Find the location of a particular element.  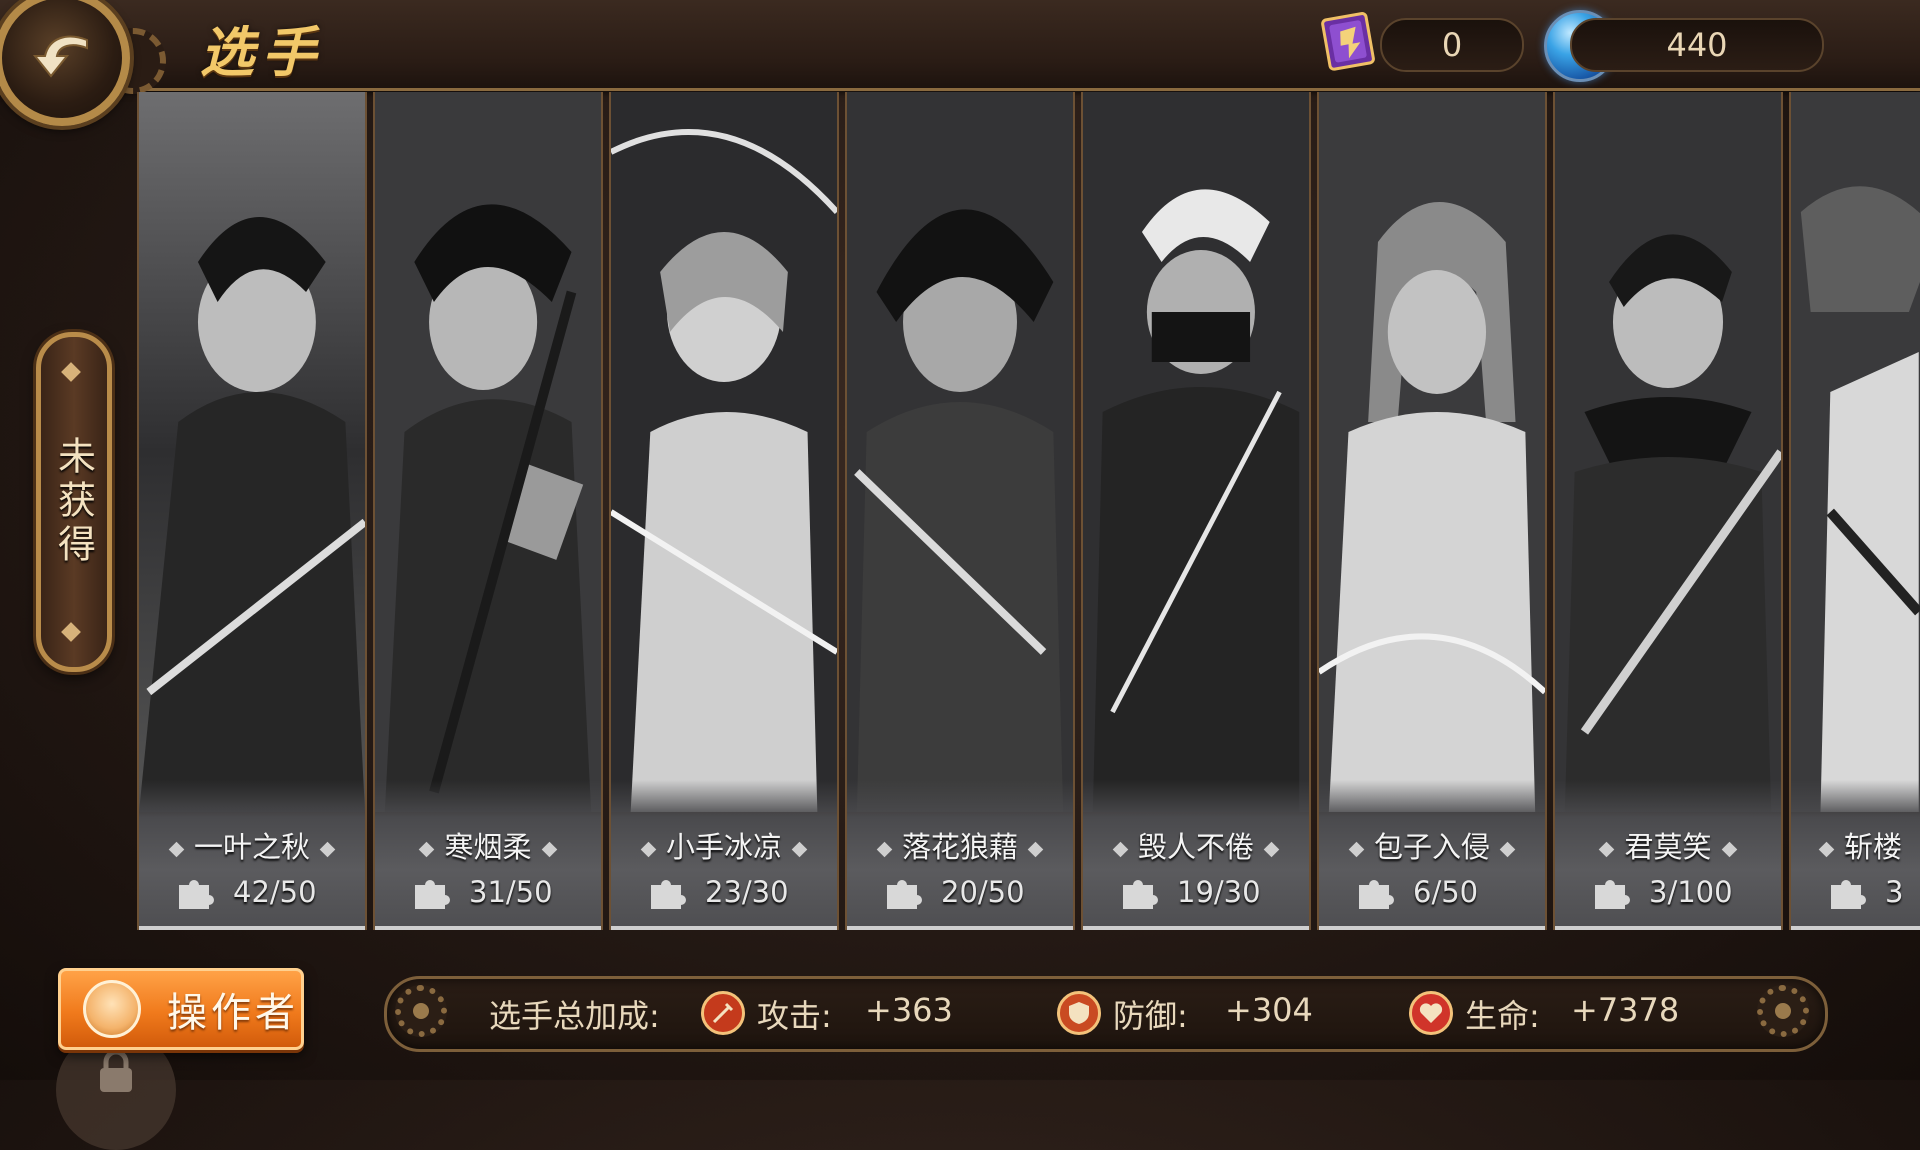

book-count: 0 is located at coordinates (1452, 45).